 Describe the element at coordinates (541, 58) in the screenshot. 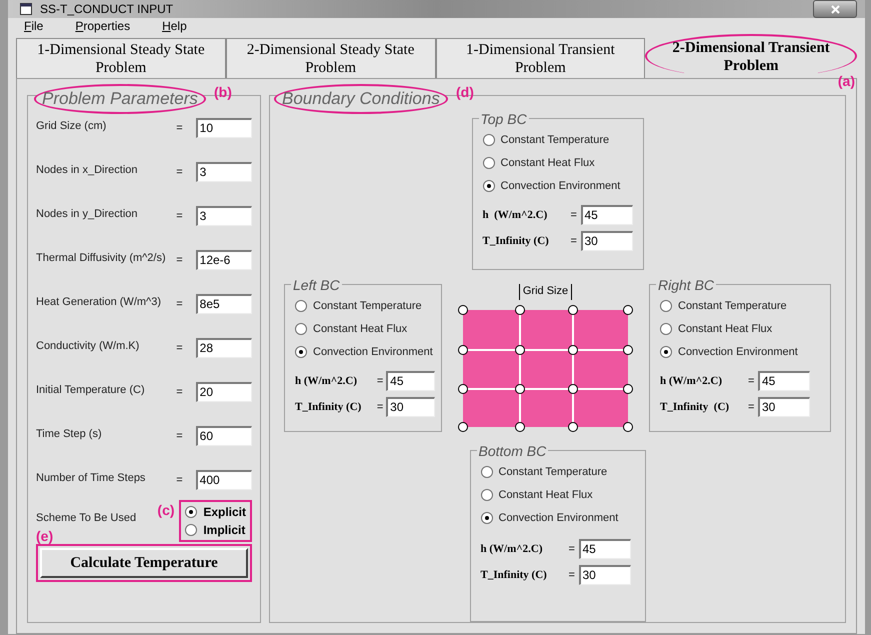

I see `tab: 1-Dimensional Transient Problem` at that location.